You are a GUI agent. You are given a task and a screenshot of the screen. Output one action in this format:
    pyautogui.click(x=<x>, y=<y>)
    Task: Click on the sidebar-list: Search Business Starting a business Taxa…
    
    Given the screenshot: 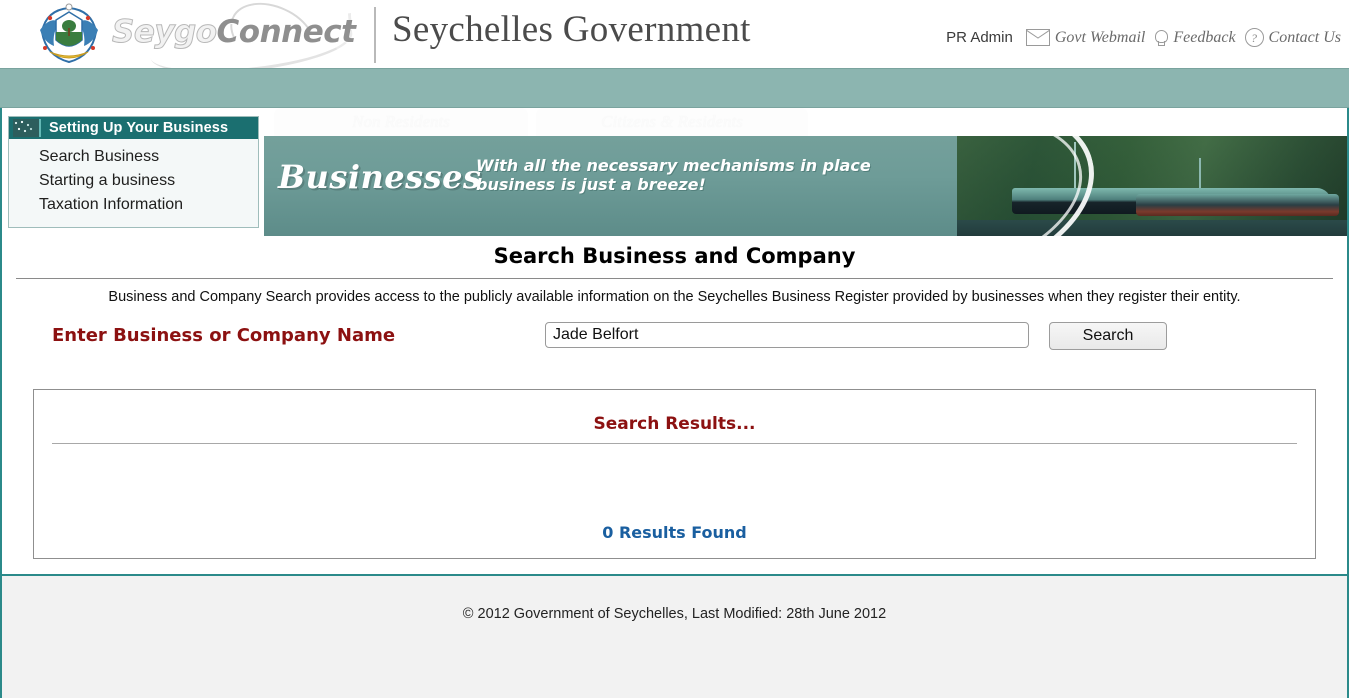 What is the action you would take?
    pyautogui.click(x=133, y=183)
    